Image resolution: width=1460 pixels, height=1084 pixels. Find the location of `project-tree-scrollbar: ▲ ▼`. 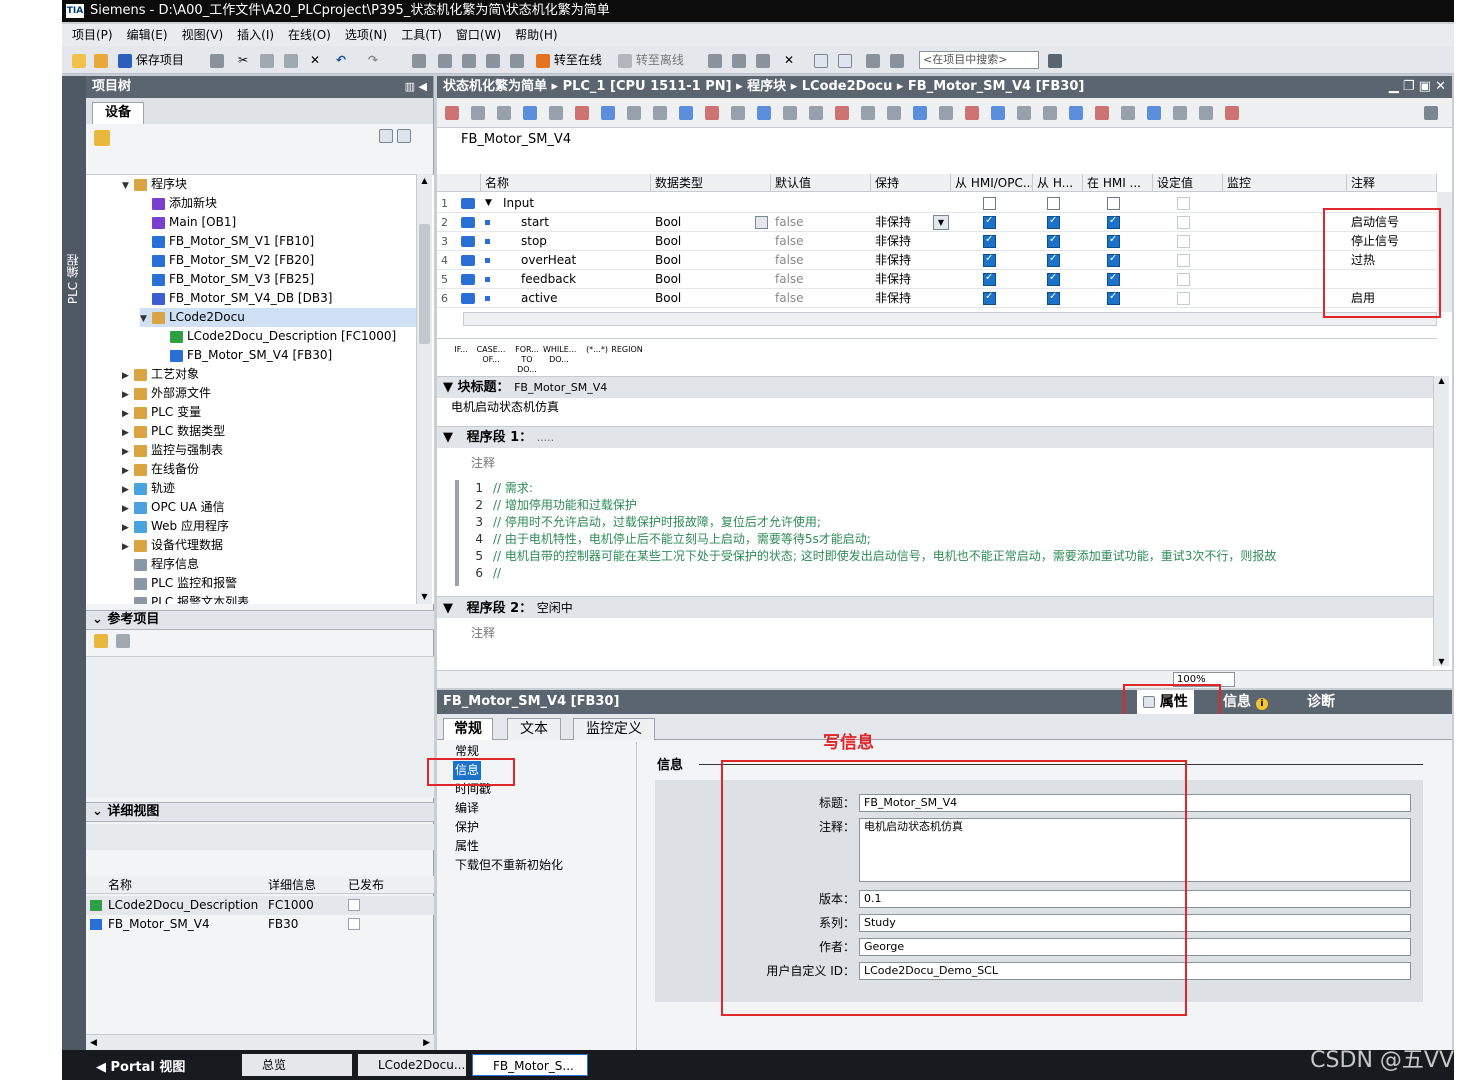

project-tree-scrollbar: ▲ ▼ is located at coordinates (424, 389).